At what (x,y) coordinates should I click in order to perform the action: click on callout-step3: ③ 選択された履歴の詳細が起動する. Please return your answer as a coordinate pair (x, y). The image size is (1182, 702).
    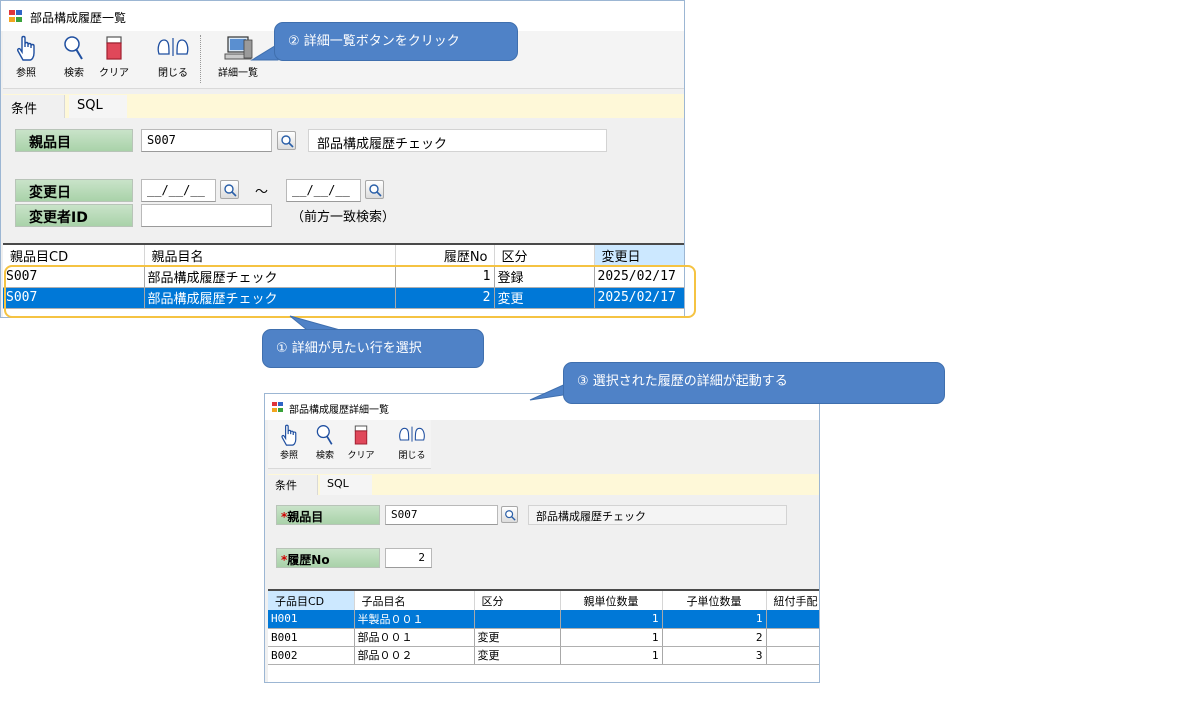
    Looking at the image, I should click on (754, 383).